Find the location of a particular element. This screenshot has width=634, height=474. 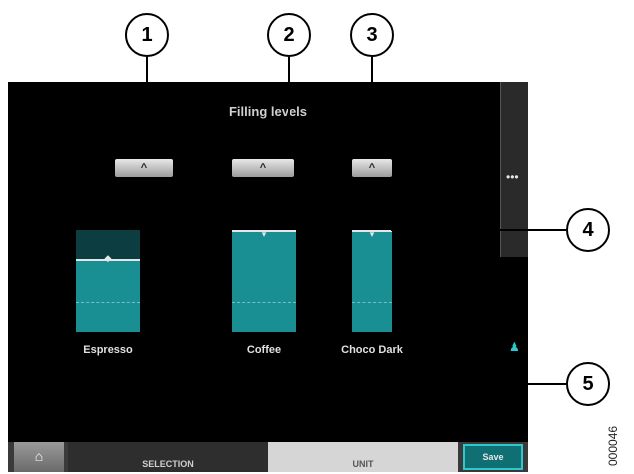

choco-dark-label: Choco Dark is located at coordinates (372, 350).